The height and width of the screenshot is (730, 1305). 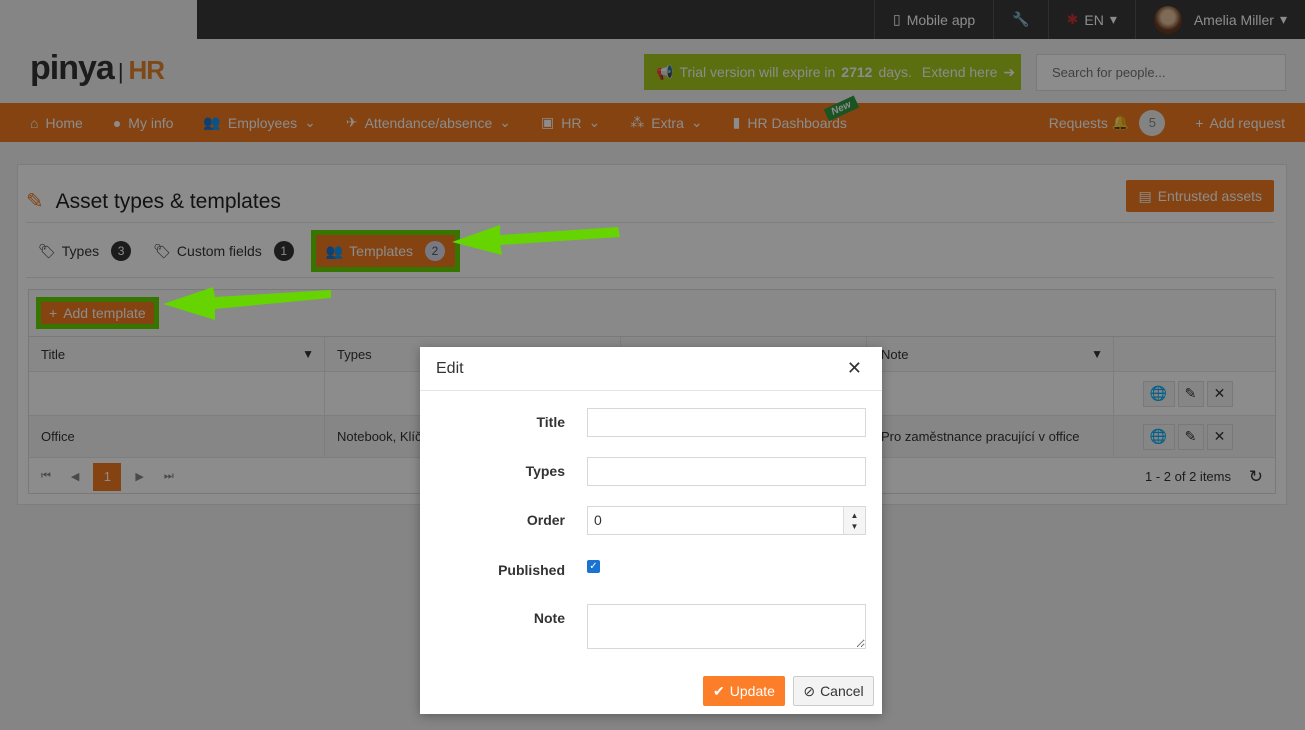 What do you see at coordinates (726, 520) in the screenshot?
I see `order-stepper: 0 ▲ ▼` at bounding box center [726, 520].